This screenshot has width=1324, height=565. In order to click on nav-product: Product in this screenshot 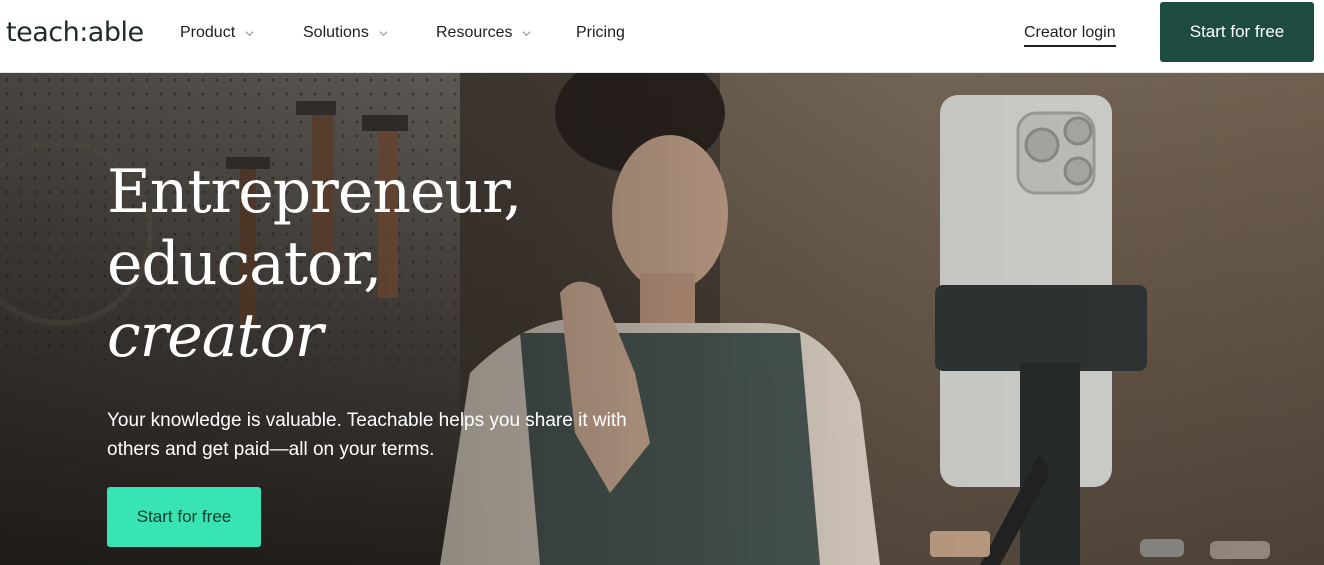, I will do `click(217, 33)`.